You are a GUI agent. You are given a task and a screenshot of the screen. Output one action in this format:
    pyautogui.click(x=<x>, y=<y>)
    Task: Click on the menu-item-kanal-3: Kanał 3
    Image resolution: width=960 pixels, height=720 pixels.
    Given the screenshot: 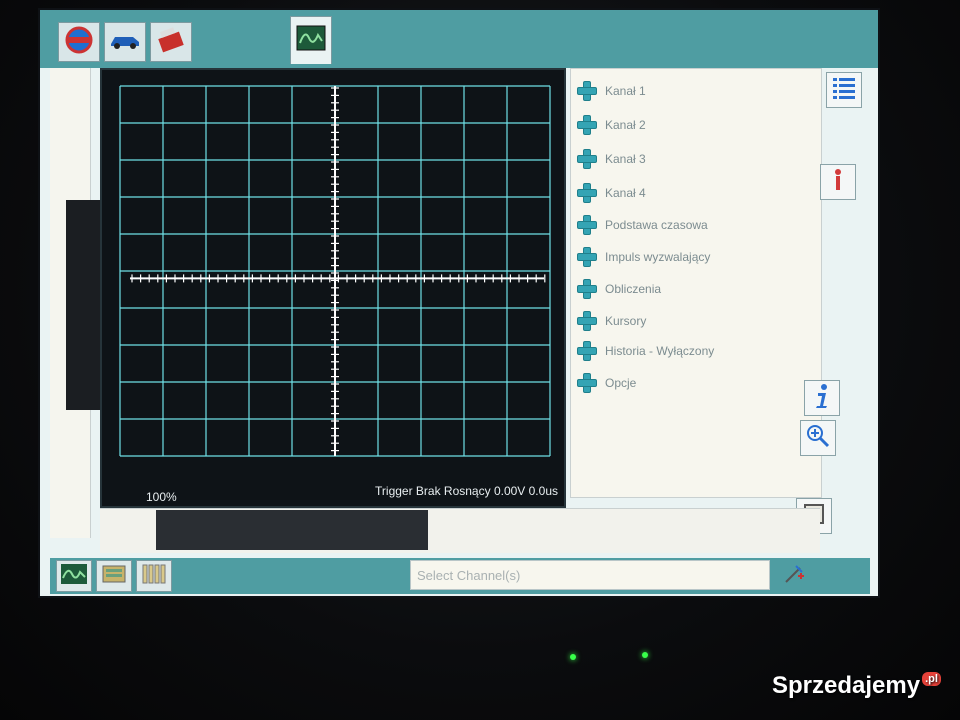 What is the action you would take?
    pyautogui.click(x=611, y=159)
    